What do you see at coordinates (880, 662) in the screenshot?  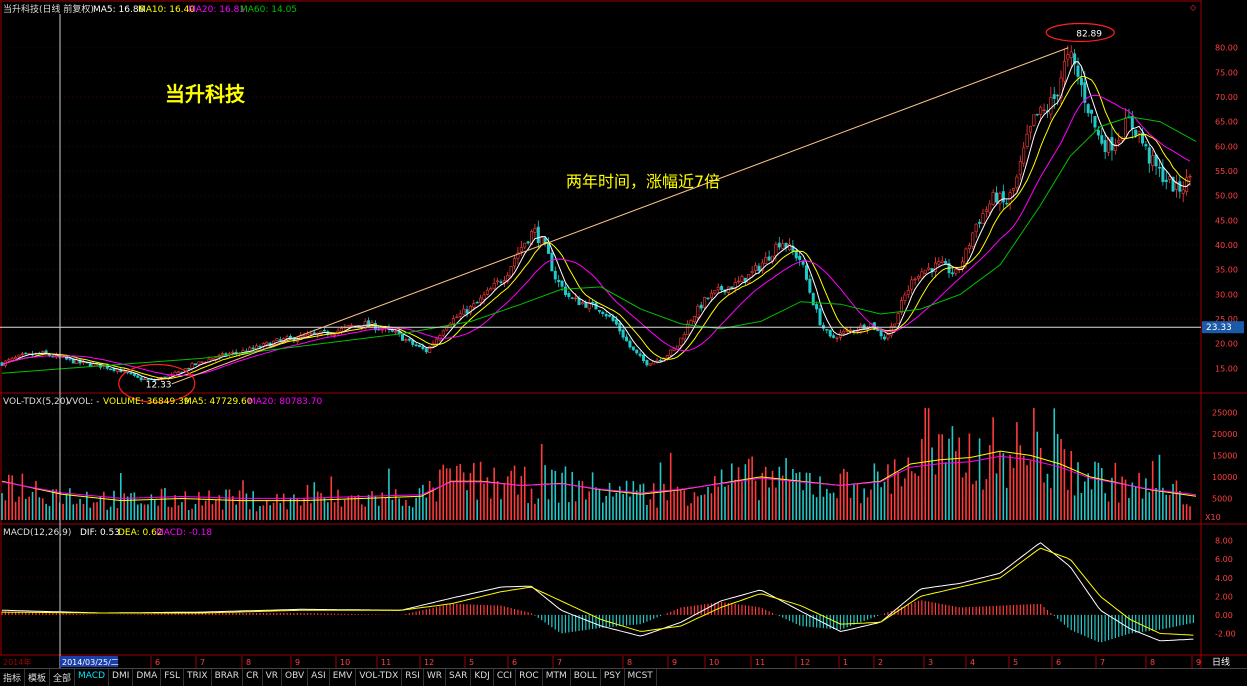 I see `x-axis-month-label: 2` at bounding box center [880, 662].